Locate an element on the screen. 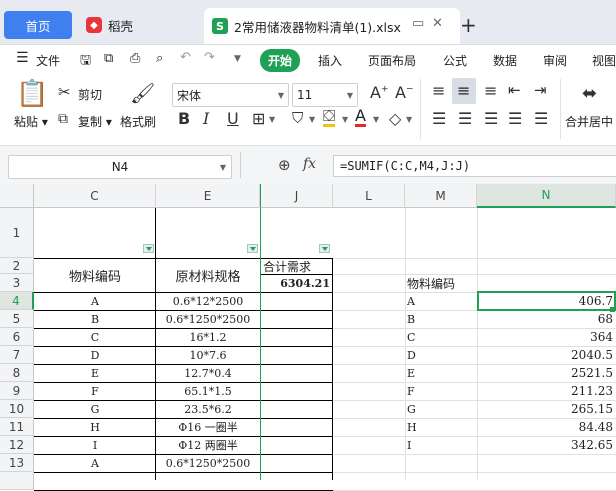 Image resolution: width=616 pixels, height=491 pixels. monitor-icon: ▭ is located at coordinates (418, 23).